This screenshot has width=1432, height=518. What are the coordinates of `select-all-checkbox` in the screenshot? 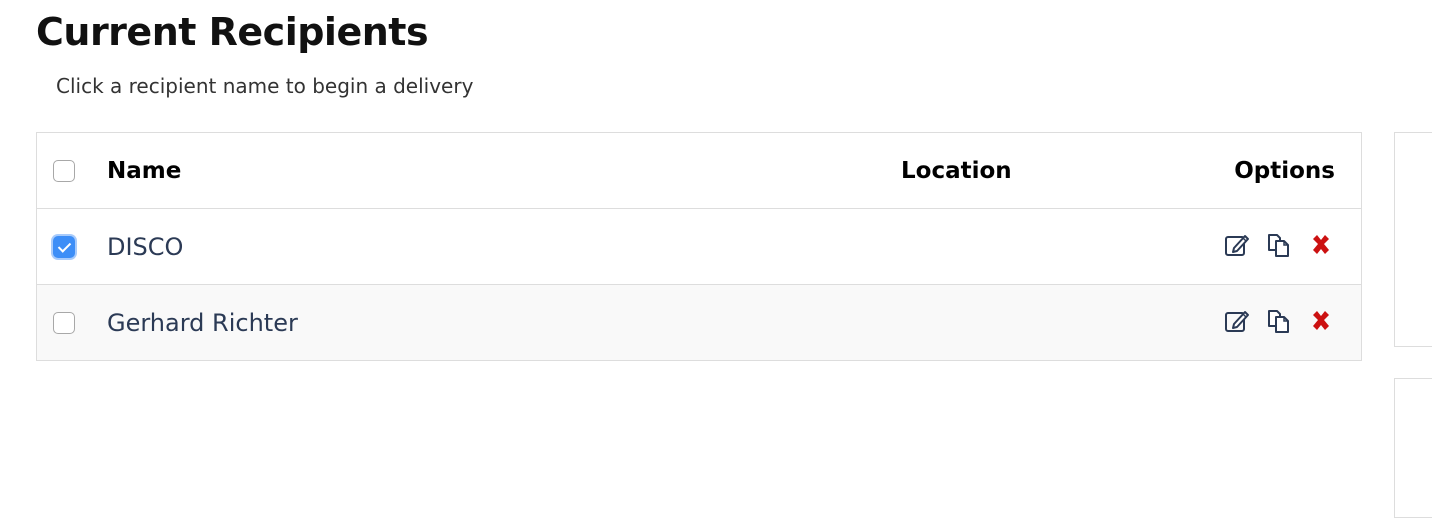 It's located at (64, 171).